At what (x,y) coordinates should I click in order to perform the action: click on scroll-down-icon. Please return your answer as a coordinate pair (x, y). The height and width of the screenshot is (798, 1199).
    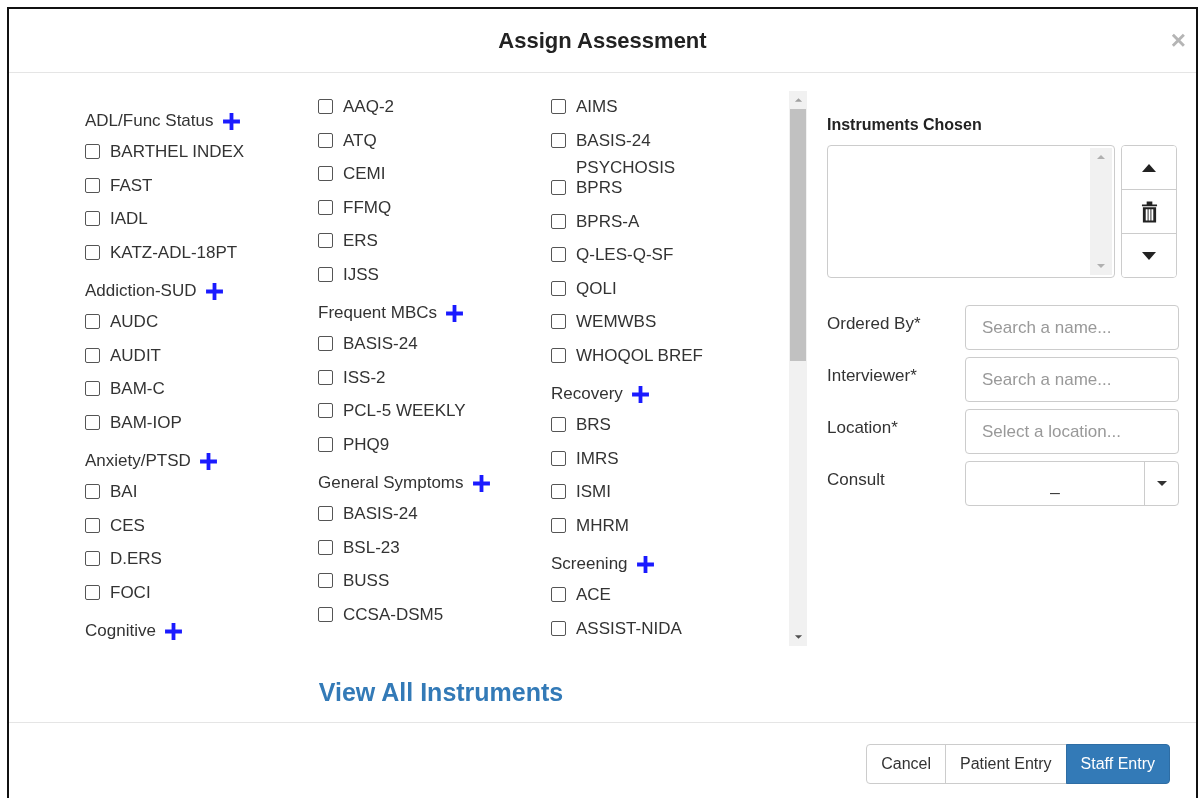
    Looking at the image, I should click on (798, 637).